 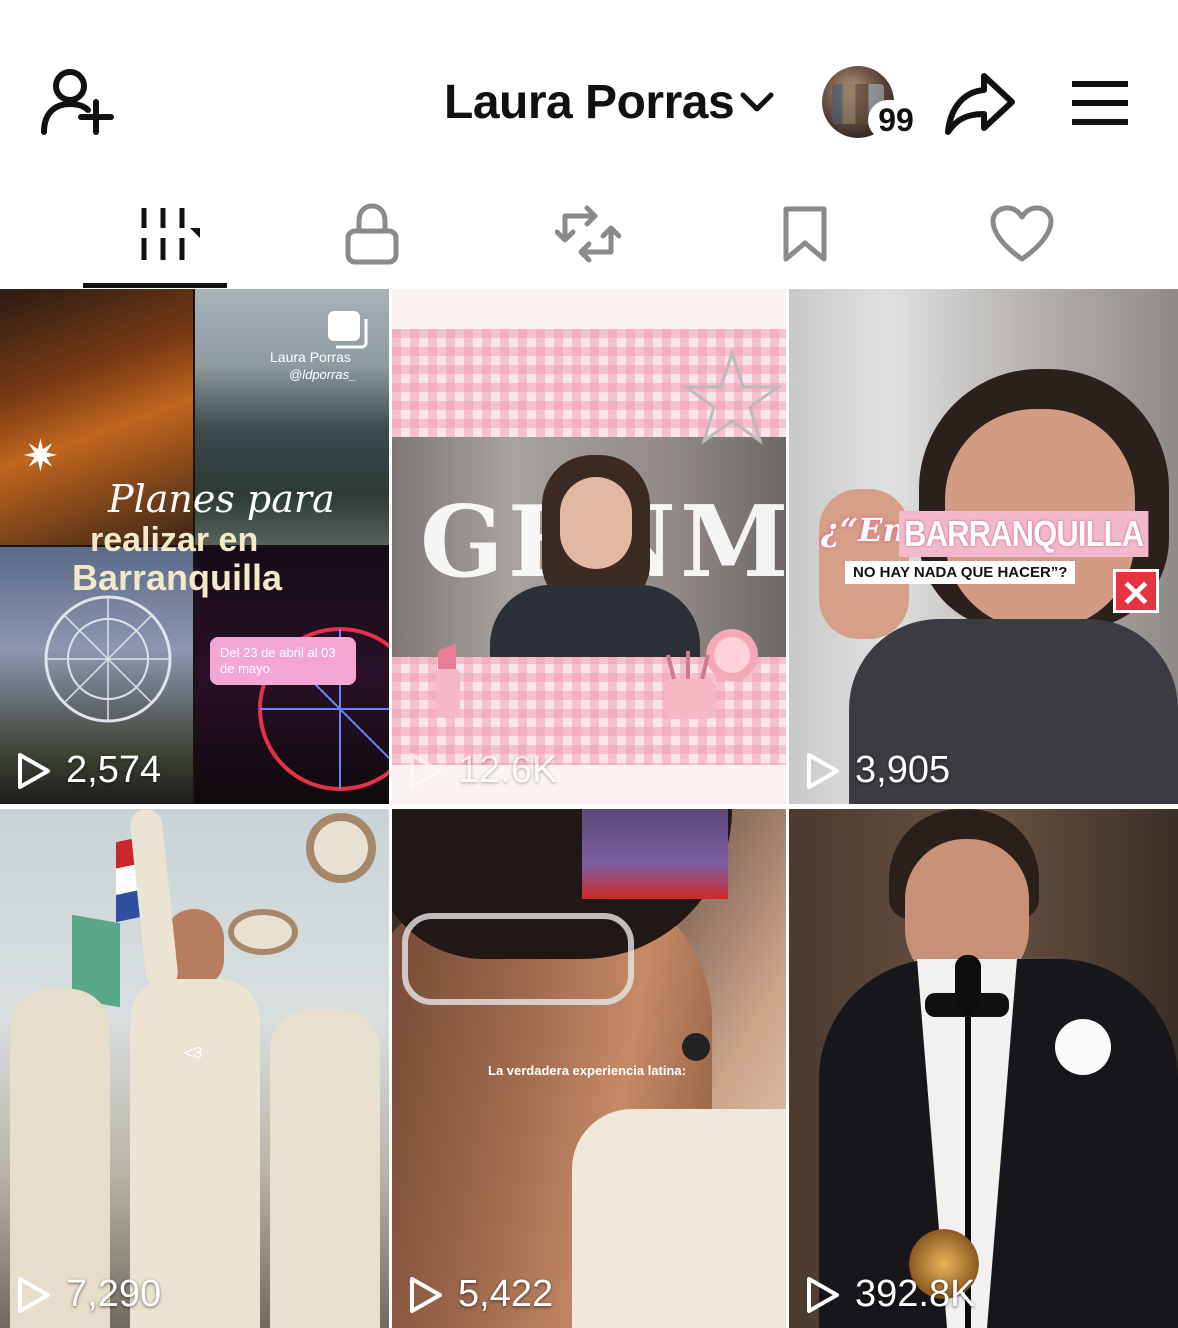 I want to click on profile-header: Laura Porras 99, so click(x=589, y=90).